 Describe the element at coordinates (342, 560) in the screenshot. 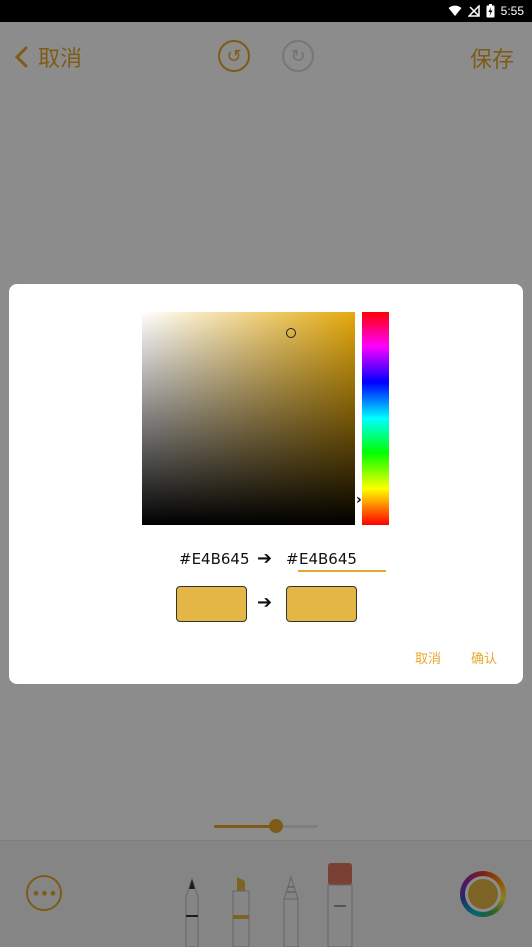

I see `hex-input` at that location.